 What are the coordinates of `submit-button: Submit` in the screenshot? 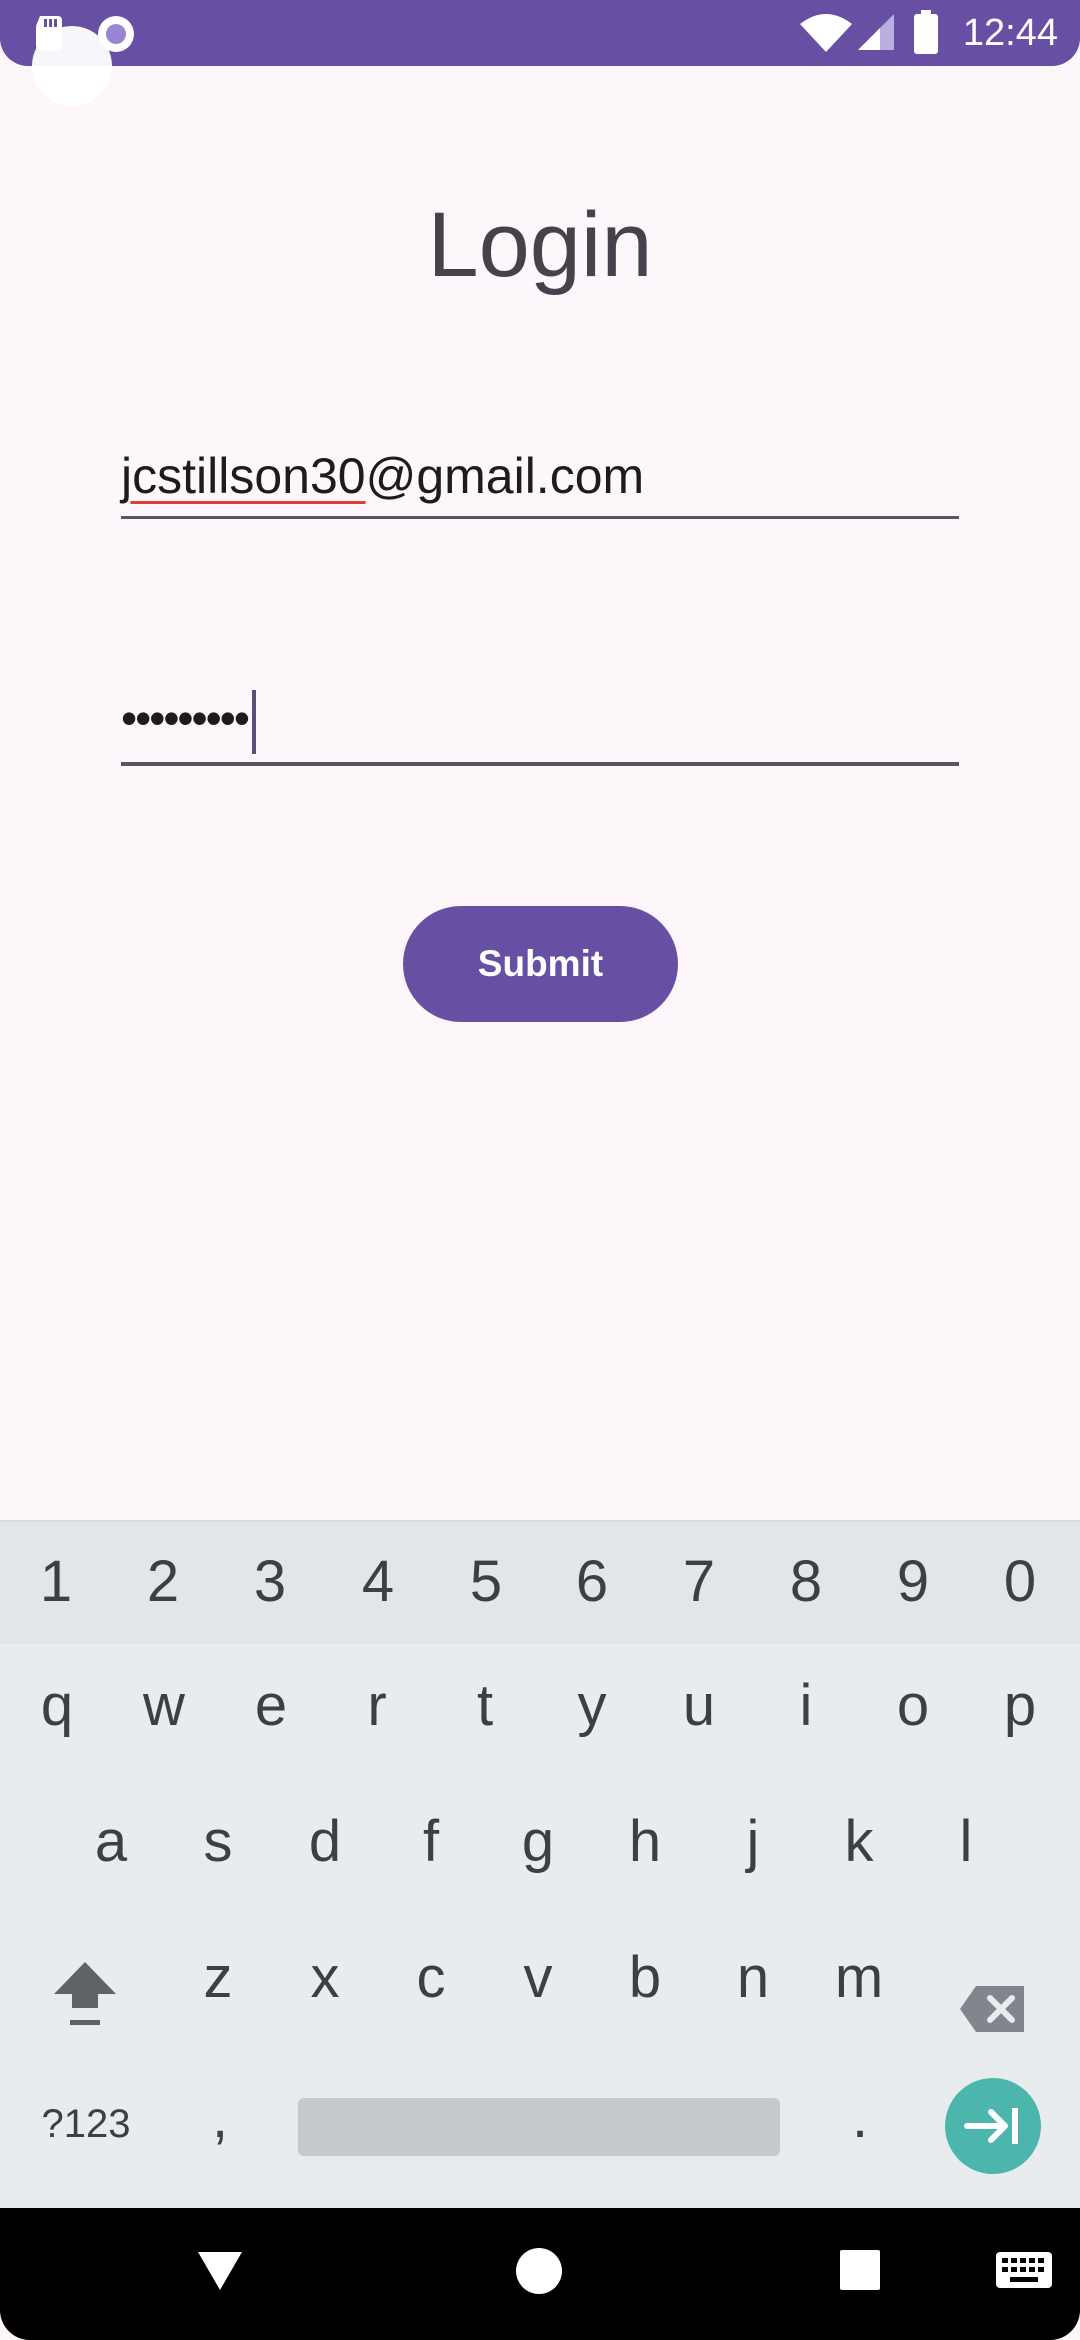 It's located at (540, 964).